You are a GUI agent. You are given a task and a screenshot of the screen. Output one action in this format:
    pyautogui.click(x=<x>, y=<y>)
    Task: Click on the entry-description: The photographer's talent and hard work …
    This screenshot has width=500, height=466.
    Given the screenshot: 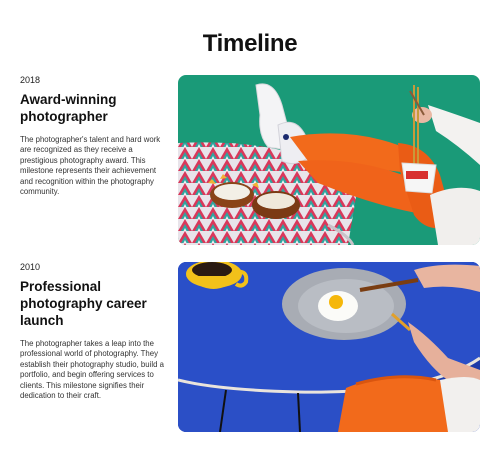 What is the action you would take?
    pyautogui.click(x=90, y=166)
    